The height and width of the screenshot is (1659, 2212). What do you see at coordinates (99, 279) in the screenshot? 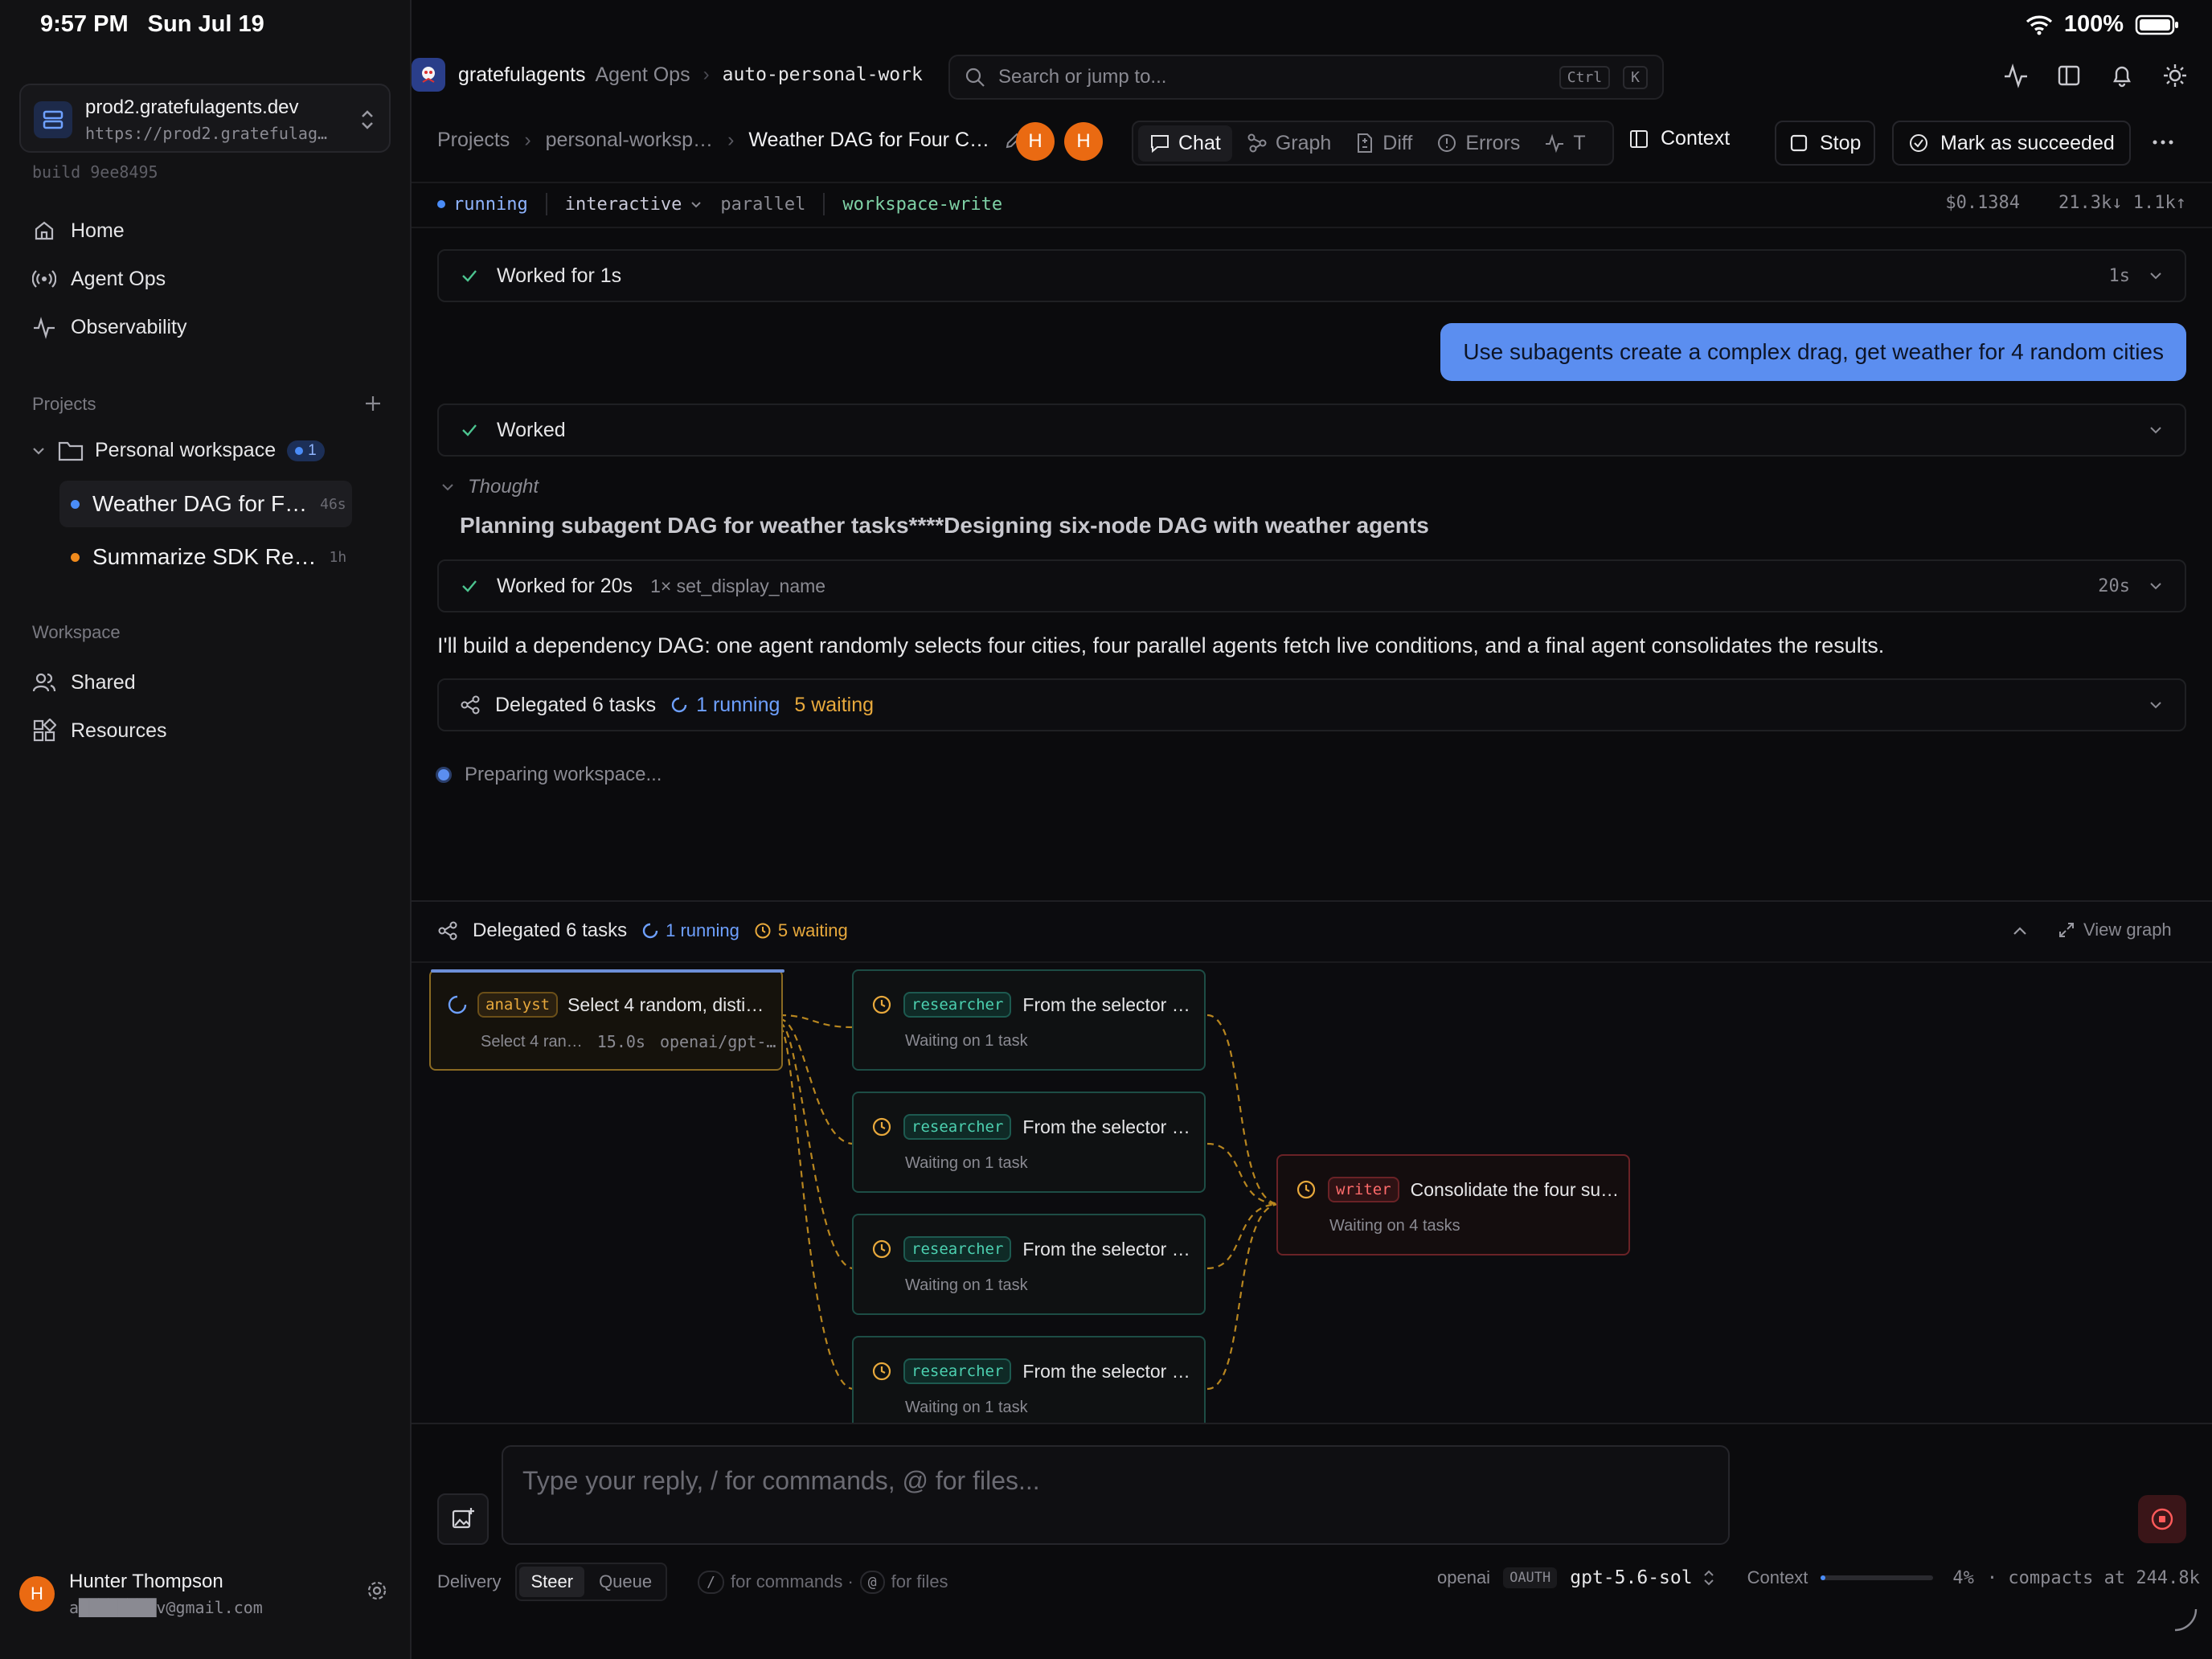
I see `nav-agent-ops: Agent Ops` at bounding box center [99, 279].